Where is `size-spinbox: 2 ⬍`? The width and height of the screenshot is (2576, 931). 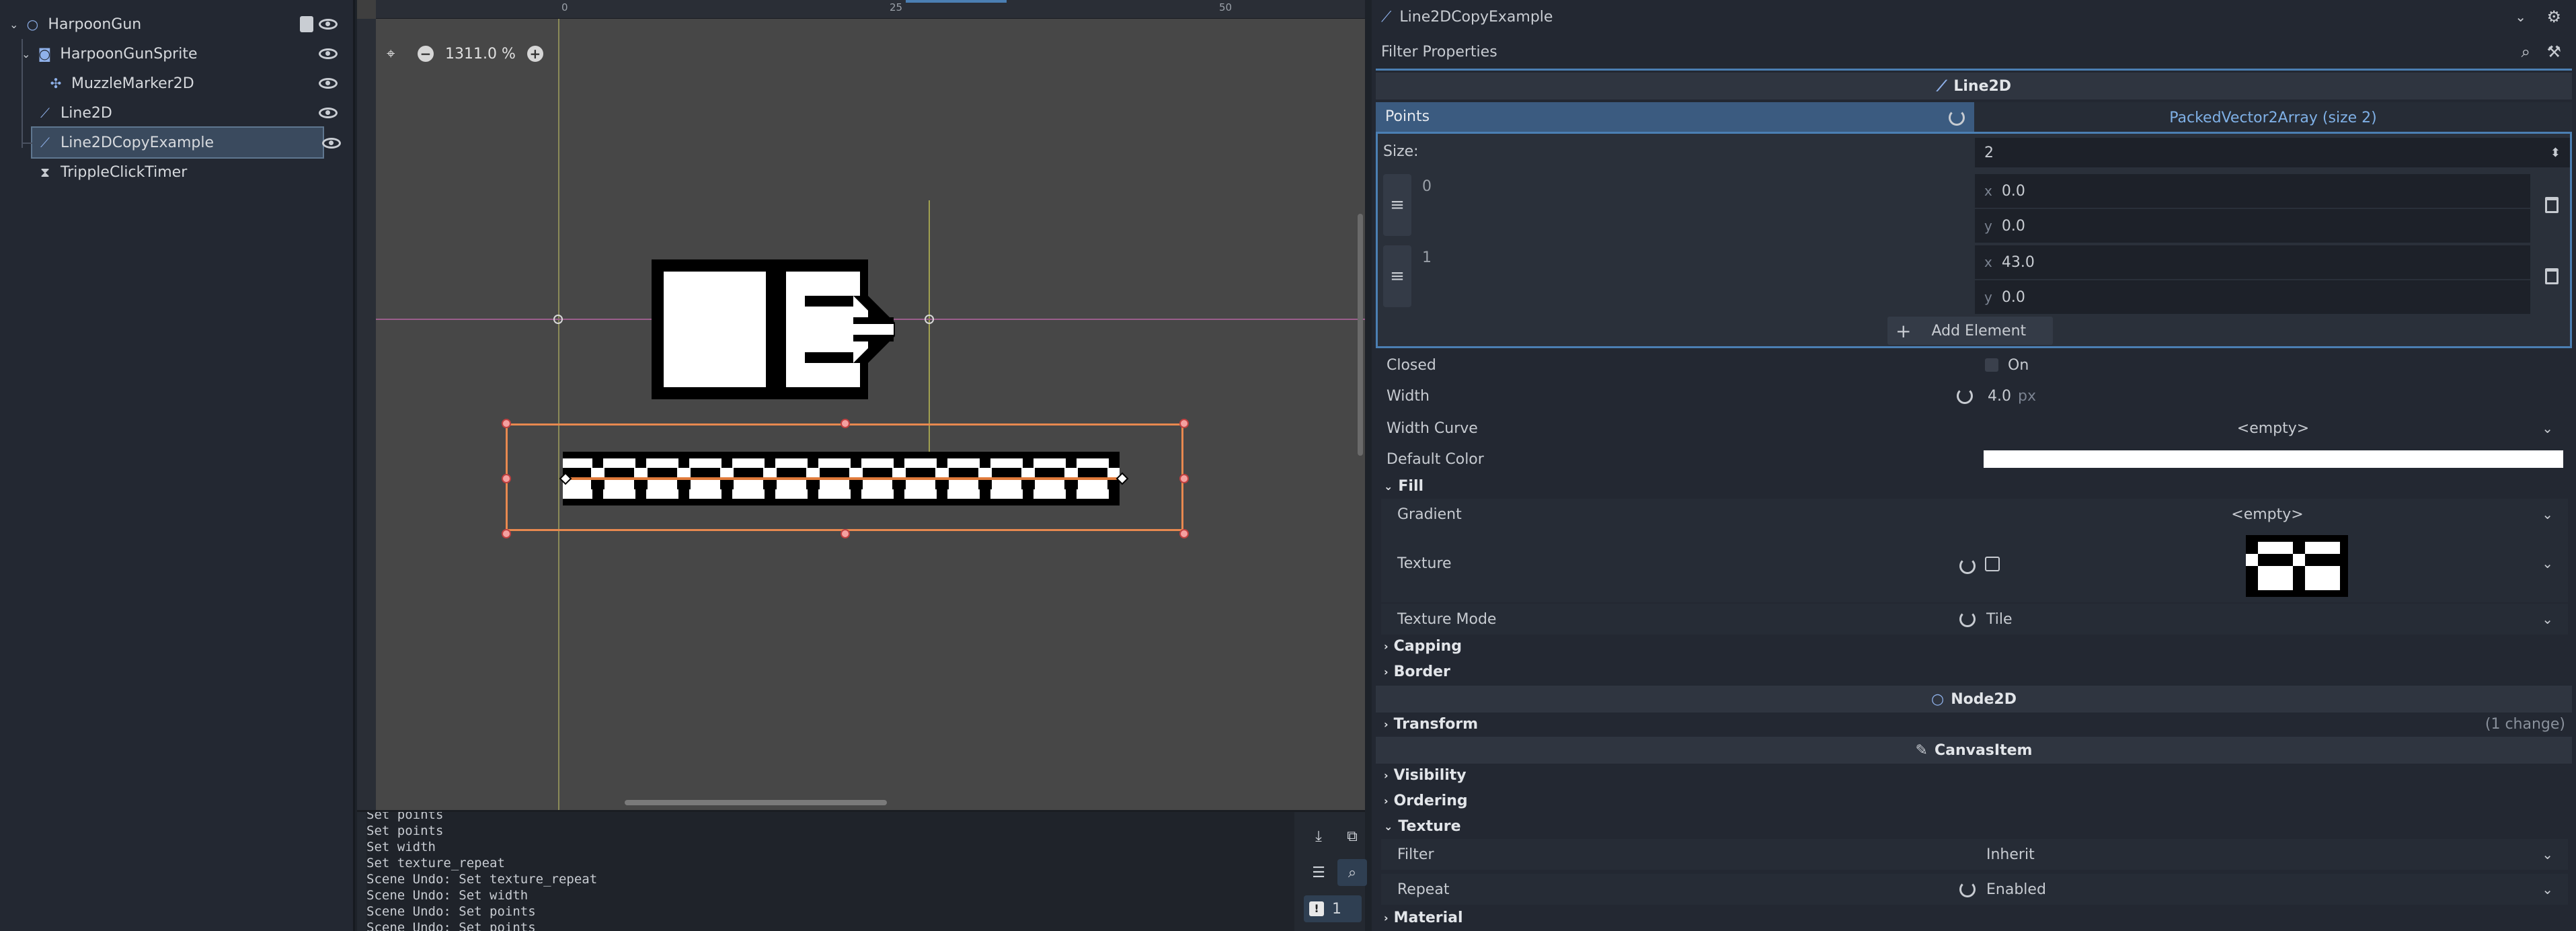 size-spinbox: 2 ⬍ is located at coordinates (2273, 152).